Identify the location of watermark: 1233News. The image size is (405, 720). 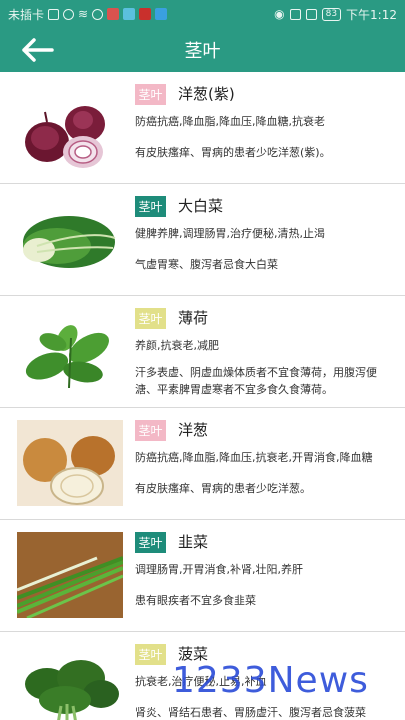
(270, 680).